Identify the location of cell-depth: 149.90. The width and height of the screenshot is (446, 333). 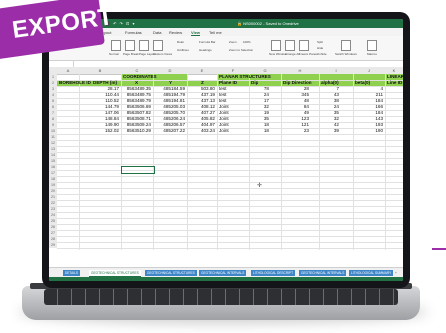
(99, 124).